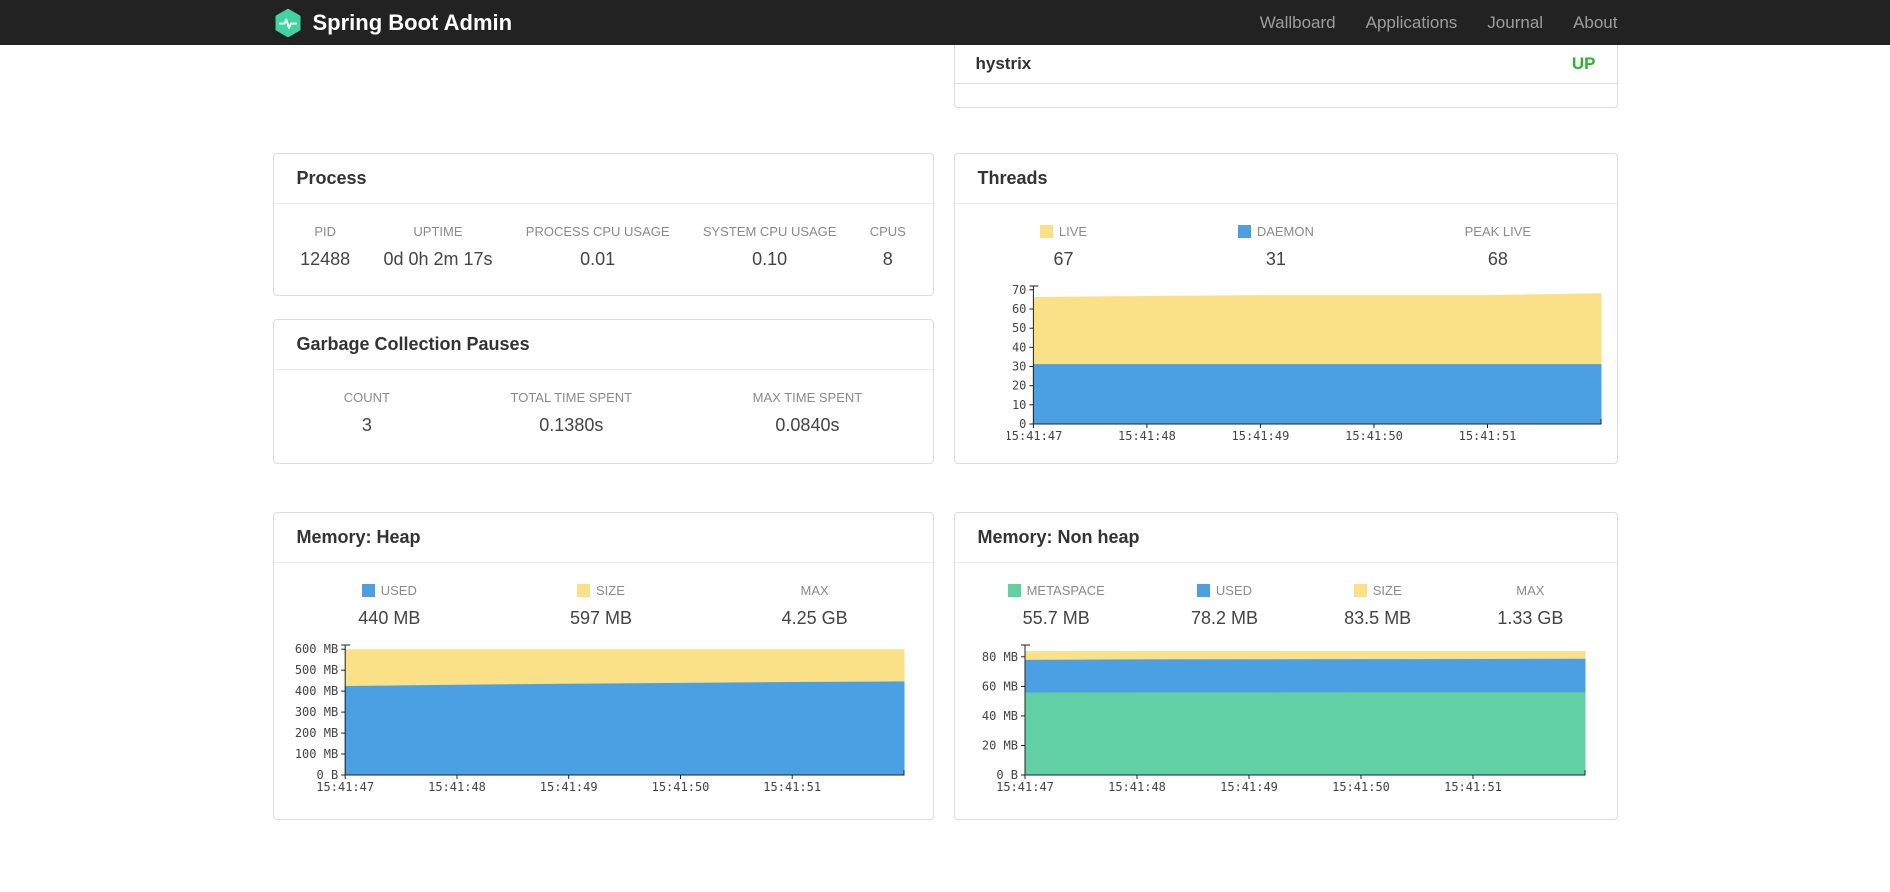 The image size is (1890, 892). I want to click on legend-label: MAX, so click(1530, 590).